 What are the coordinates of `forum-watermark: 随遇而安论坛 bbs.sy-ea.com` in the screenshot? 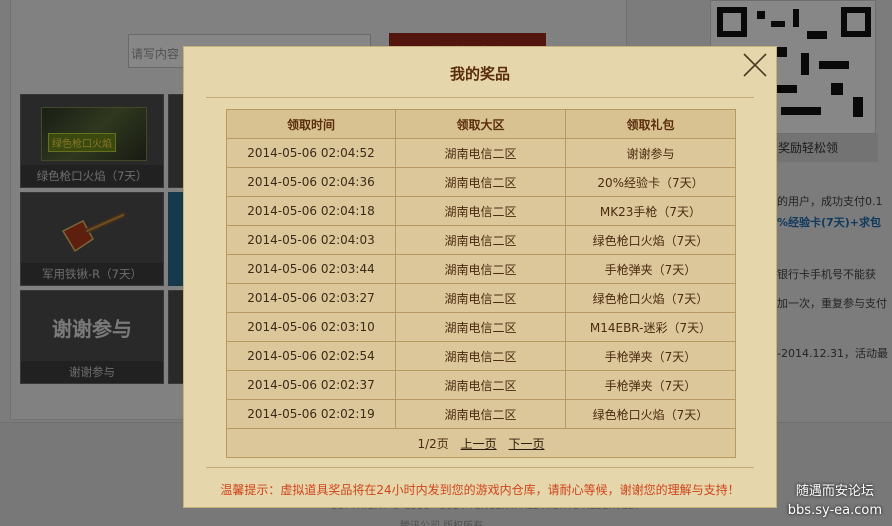 It's located at (835, 501).